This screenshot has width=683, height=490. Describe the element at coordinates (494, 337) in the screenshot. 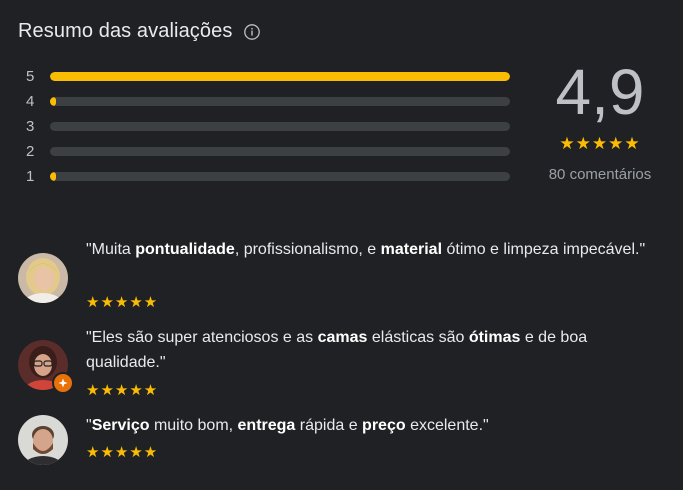

I see `review-highlight: ótimas` at that location.